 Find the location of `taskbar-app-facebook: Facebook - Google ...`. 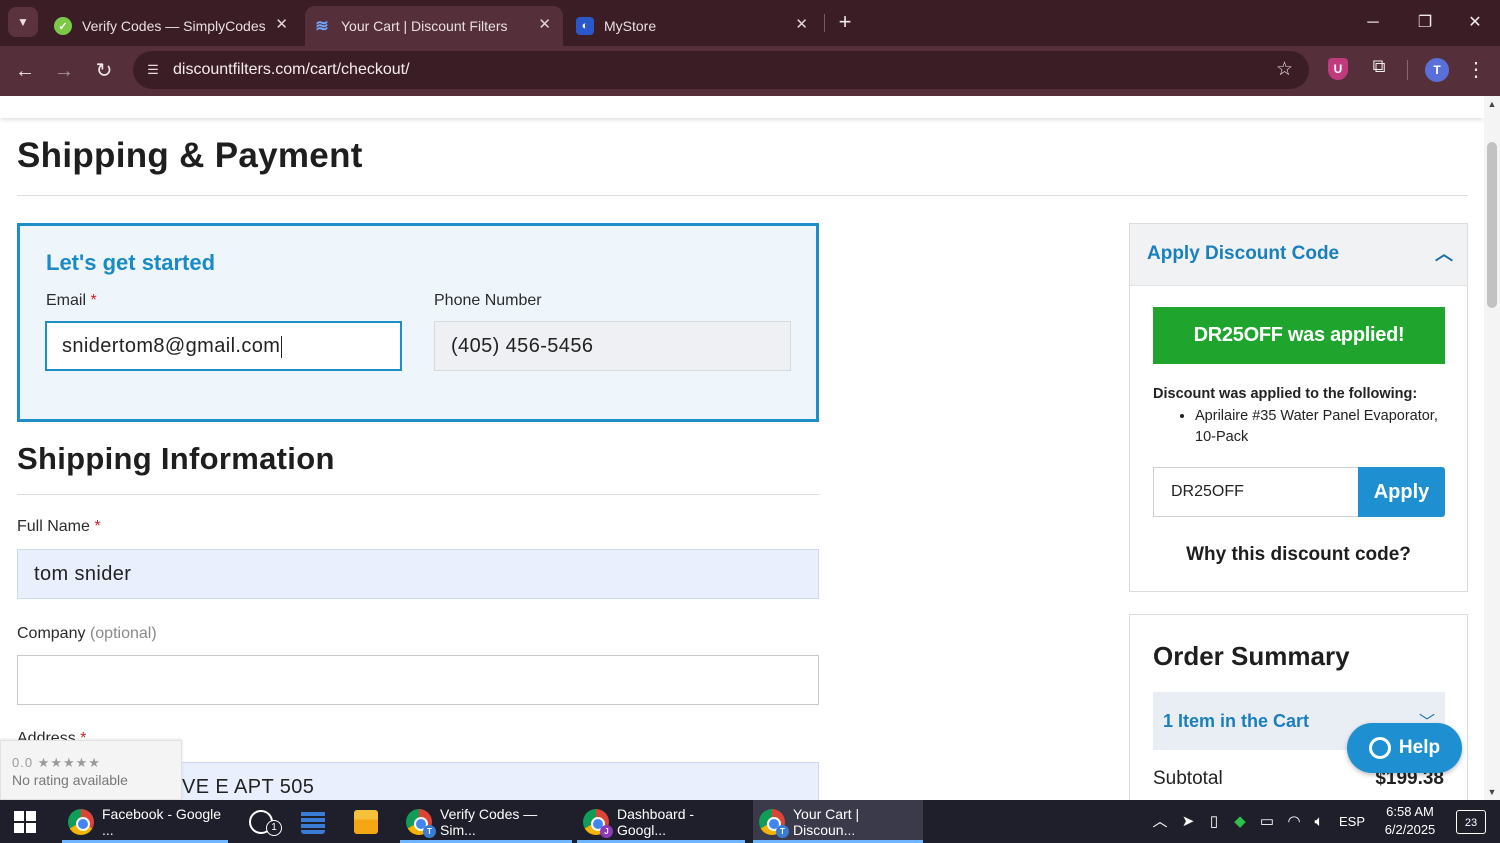

taskbar-app-facebook: Facebook - Google ... is located at coordinates (145, 821).